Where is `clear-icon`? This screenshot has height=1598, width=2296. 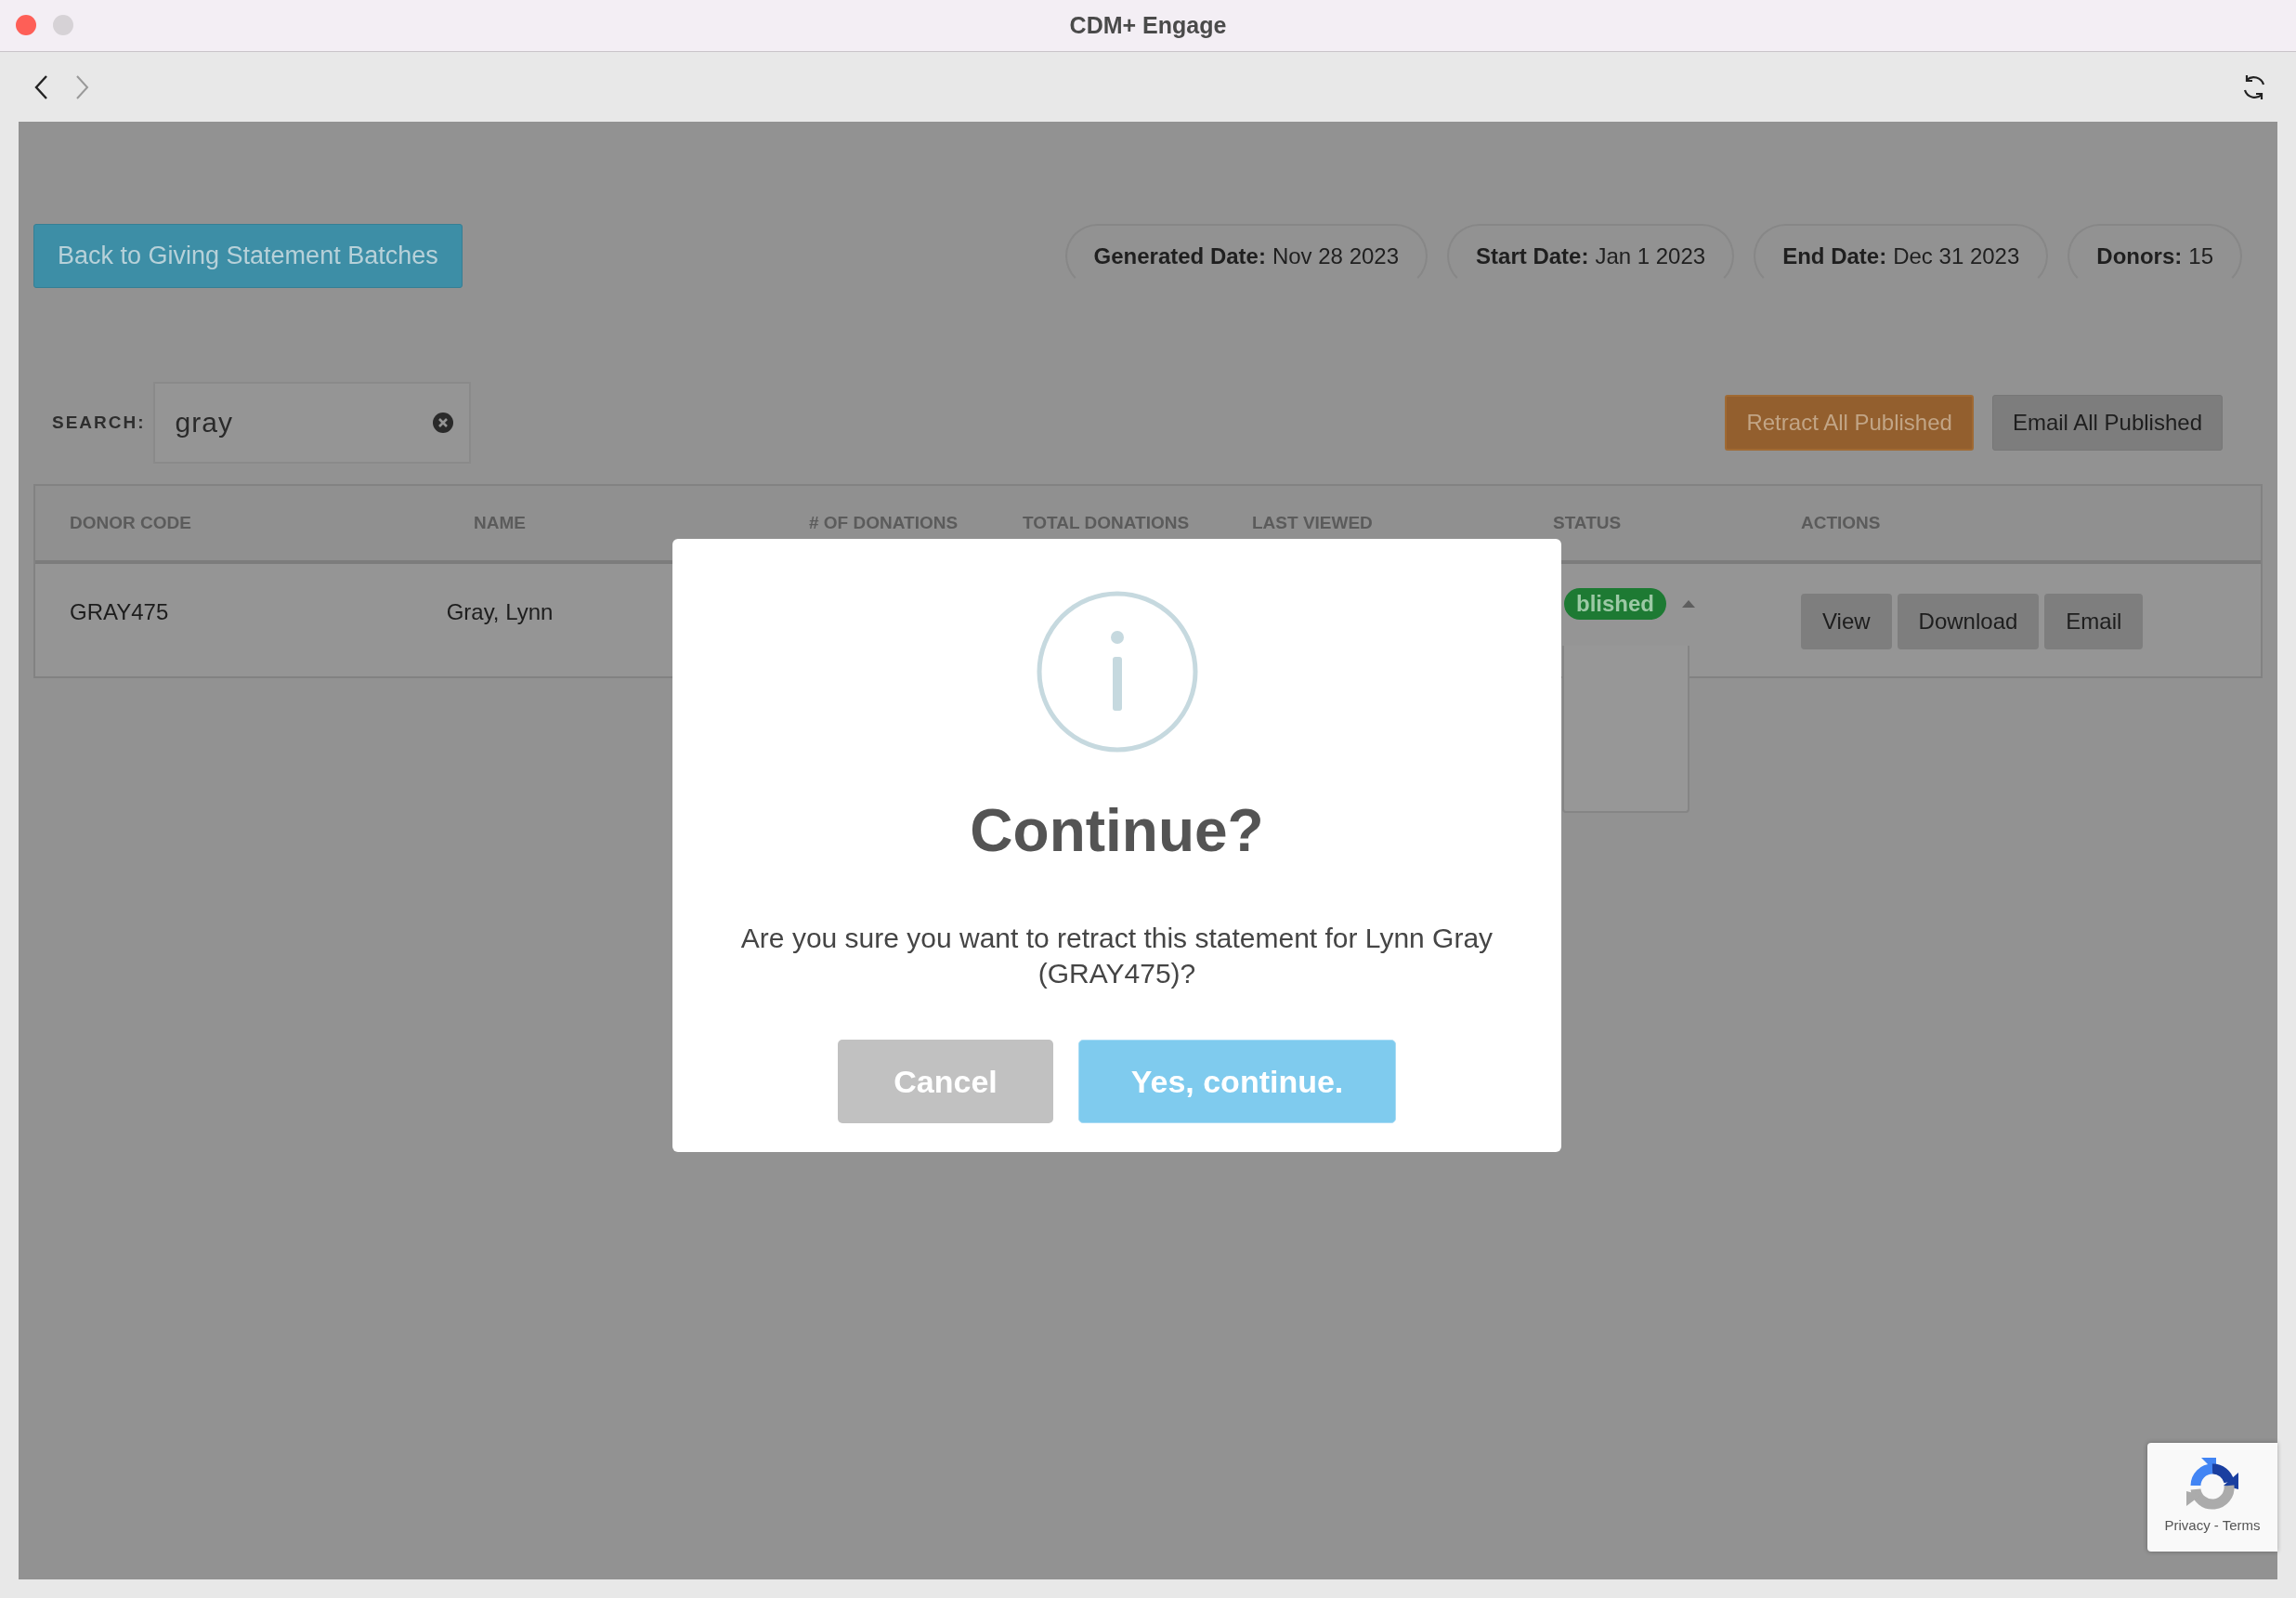 clear-icon is located at coordinates (442, 423).